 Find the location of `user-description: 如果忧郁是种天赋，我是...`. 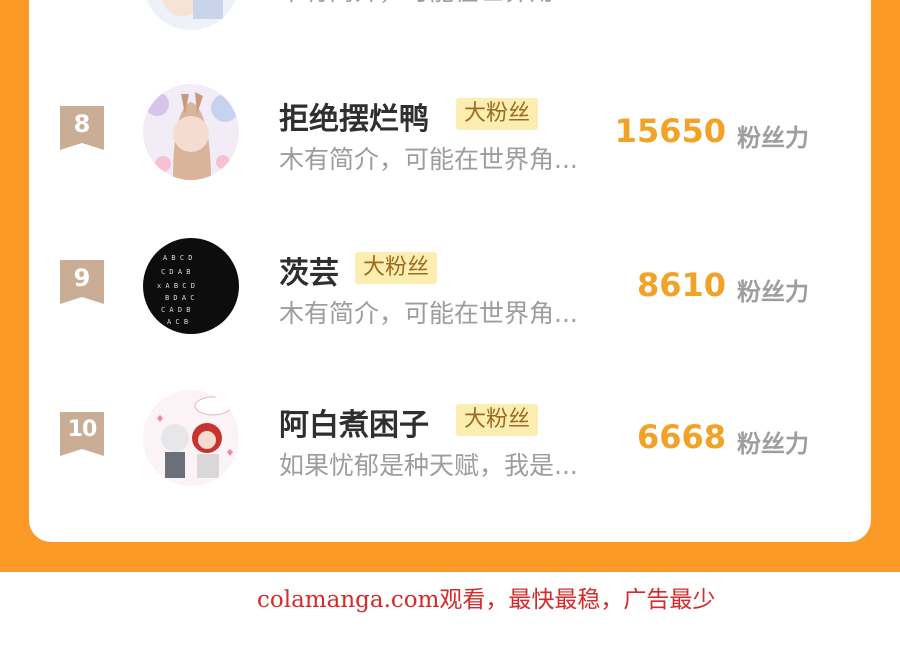

user-description: 如果忧郁是种天赋，我是... is located at coordinates (428, 465).